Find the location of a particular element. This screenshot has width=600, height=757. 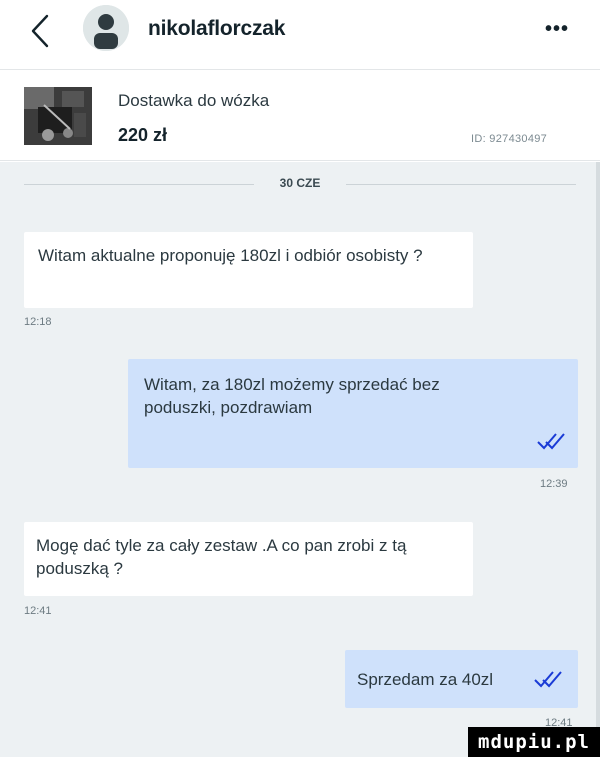

product-card: Dostawka do wózka 220 zł ID: 927430497 is located at coordinates (300, 116).